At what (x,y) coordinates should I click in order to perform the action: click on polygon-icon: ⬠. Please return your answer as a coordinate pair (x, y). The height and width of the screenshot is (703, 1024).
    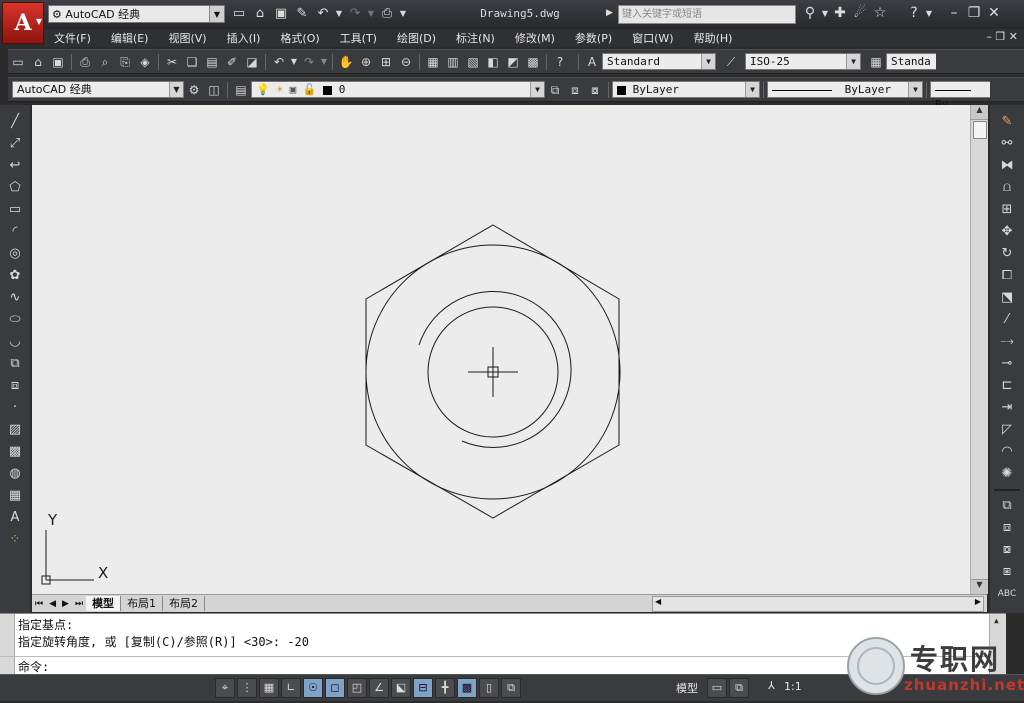
    Looking at the image, I should click on (15, 188).